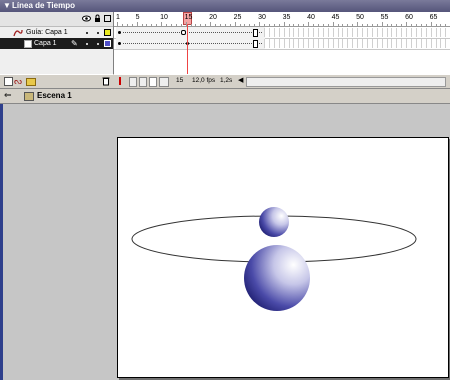 The width and height of the screenshot is (450, 380). I want to click on trash-icon, so click(106, 82).